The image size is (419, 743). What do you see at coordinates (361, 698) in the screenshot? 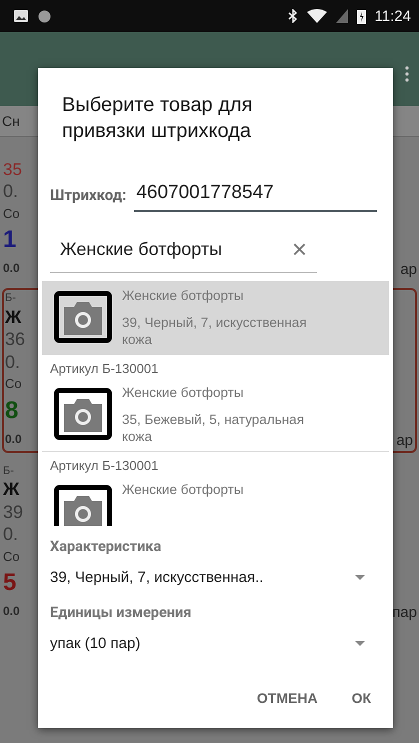
I see `dialog-button: ОК` at bounding box center [361, 698].